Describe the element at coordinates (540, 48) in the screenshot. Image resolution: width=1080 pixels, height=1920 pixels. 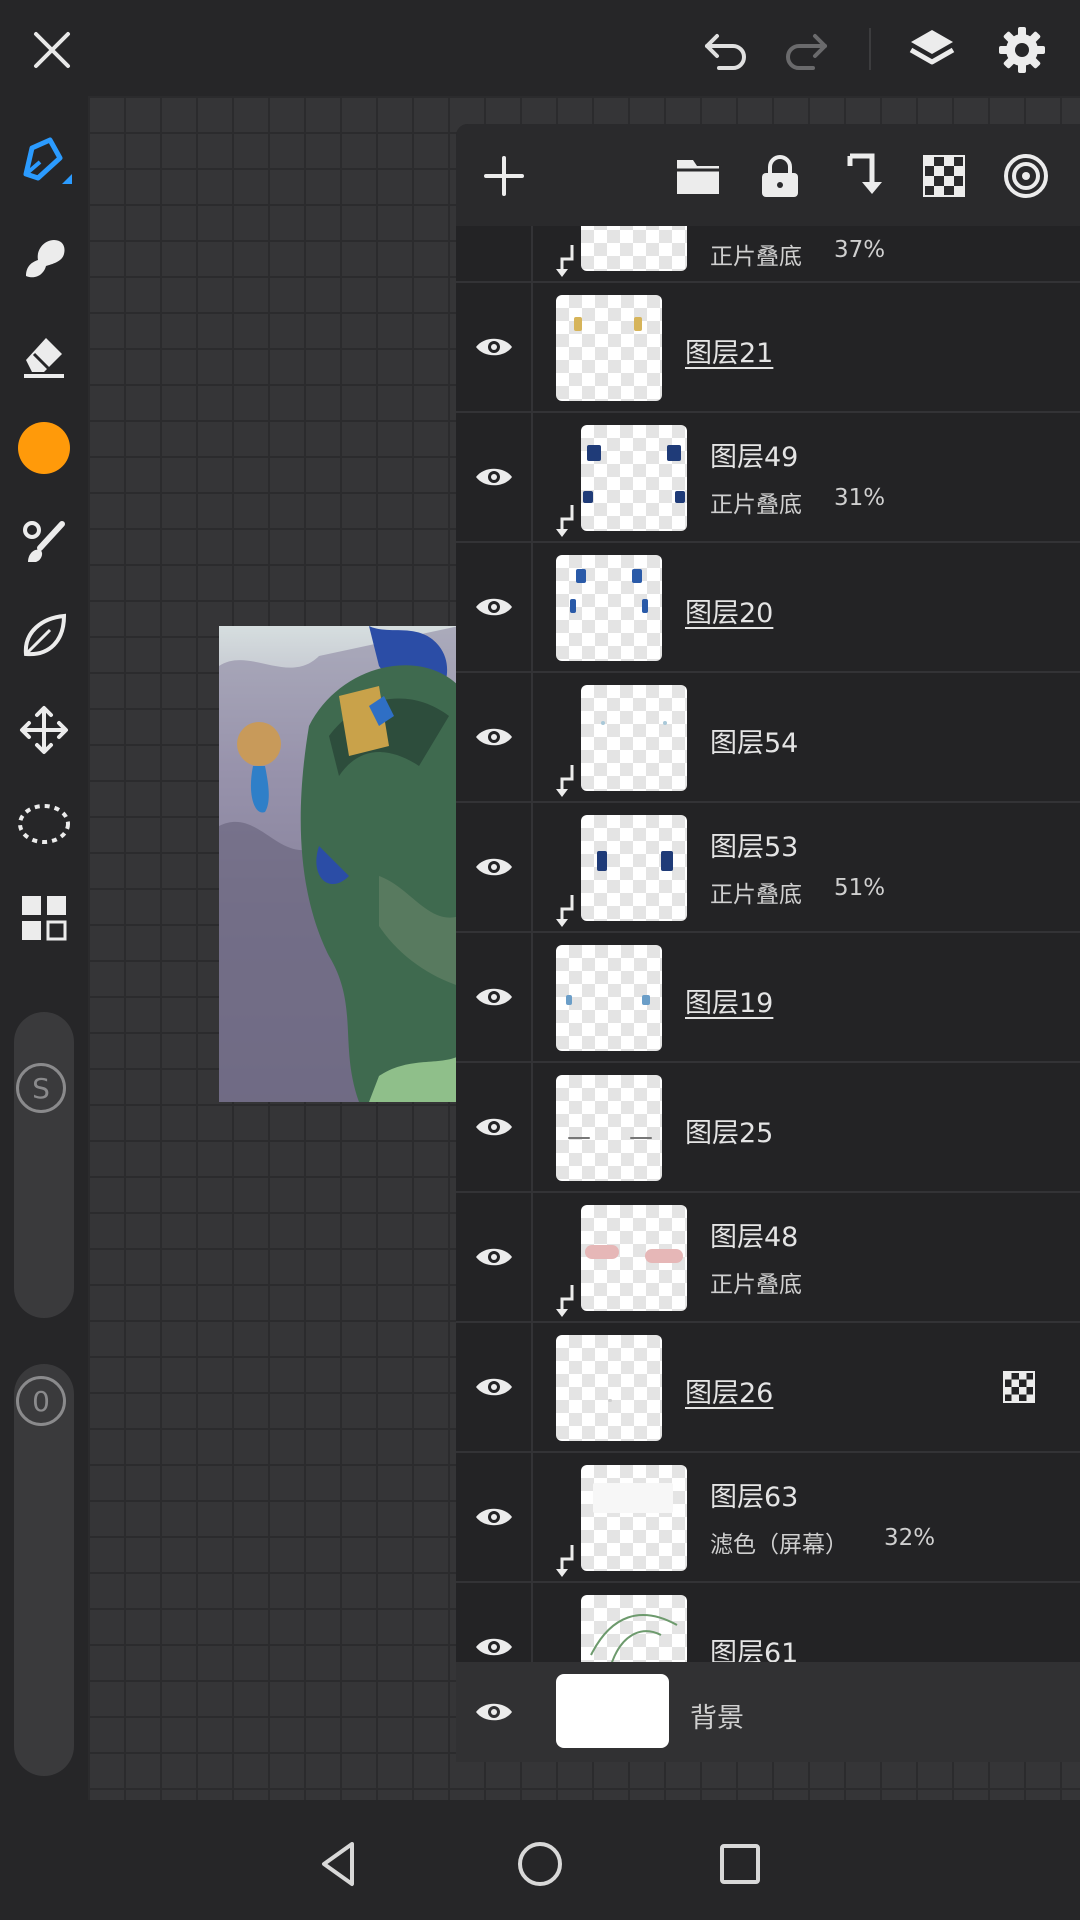
I see `top-toolbar` at that location.